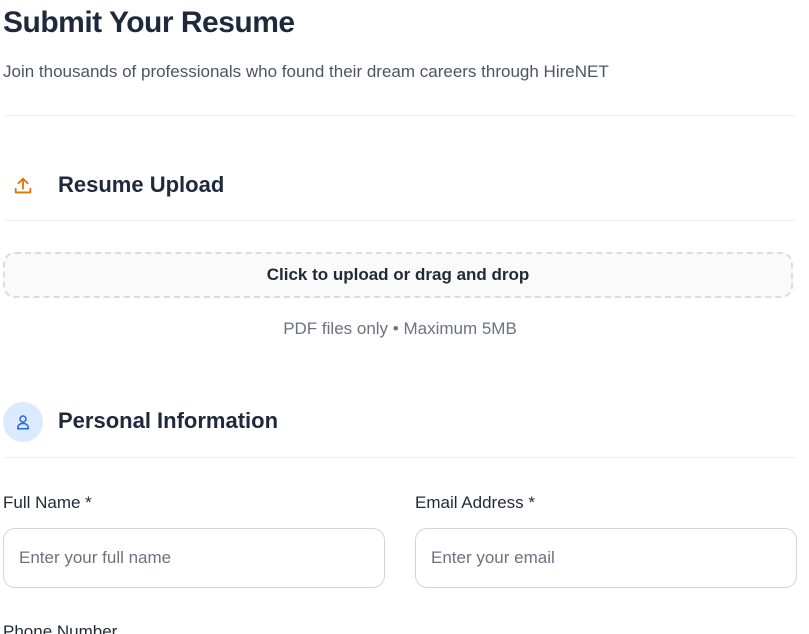  Describe the element at coordinates (168, 420) in the screenshot. I see `personal-info-heading: Personal Information` at that location.